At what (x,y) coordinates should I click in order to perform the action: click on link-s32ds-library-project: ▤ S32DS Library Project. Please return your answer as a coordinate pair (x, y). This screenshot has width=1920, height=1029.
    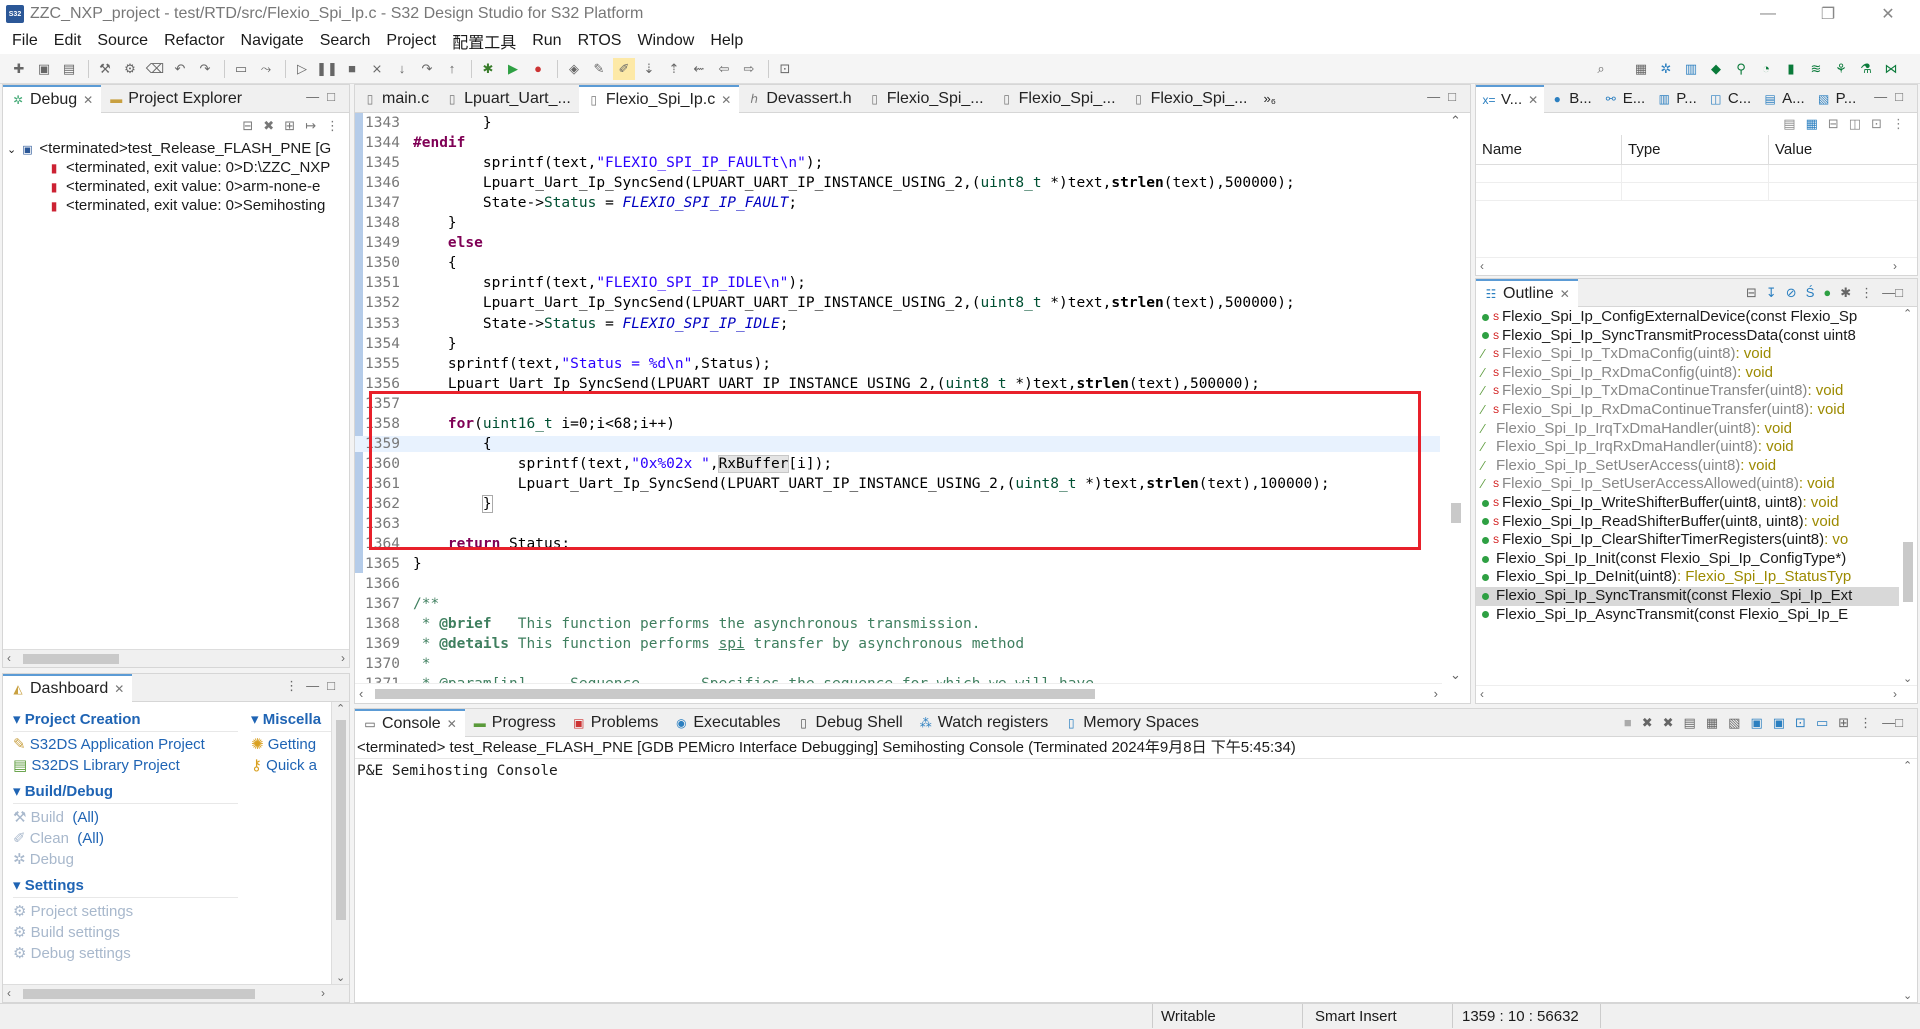
    Looking at the image, I should click on (125, 765).